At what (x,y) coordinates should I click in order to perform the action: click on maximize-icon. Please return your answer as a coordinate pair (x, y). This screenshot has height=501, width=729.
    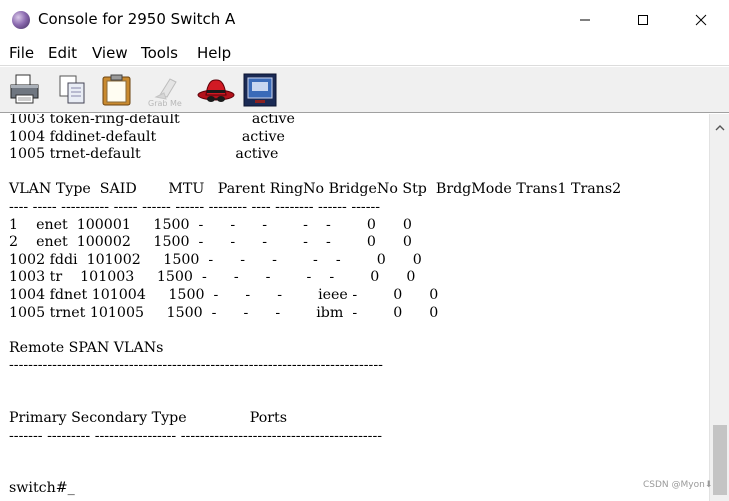
    Looking at the image, I should click on (643, 20).